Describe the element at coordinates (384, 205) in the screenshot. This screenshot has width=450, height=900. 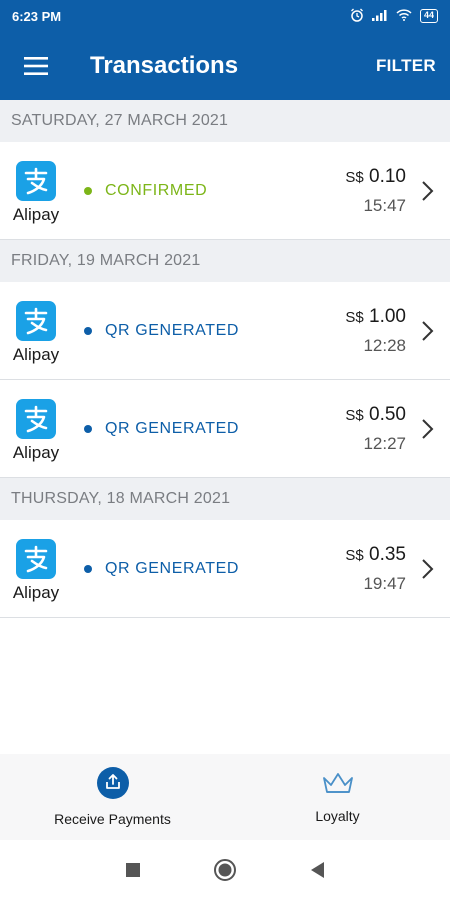
I see `transaction-time: 15:47` at that location.